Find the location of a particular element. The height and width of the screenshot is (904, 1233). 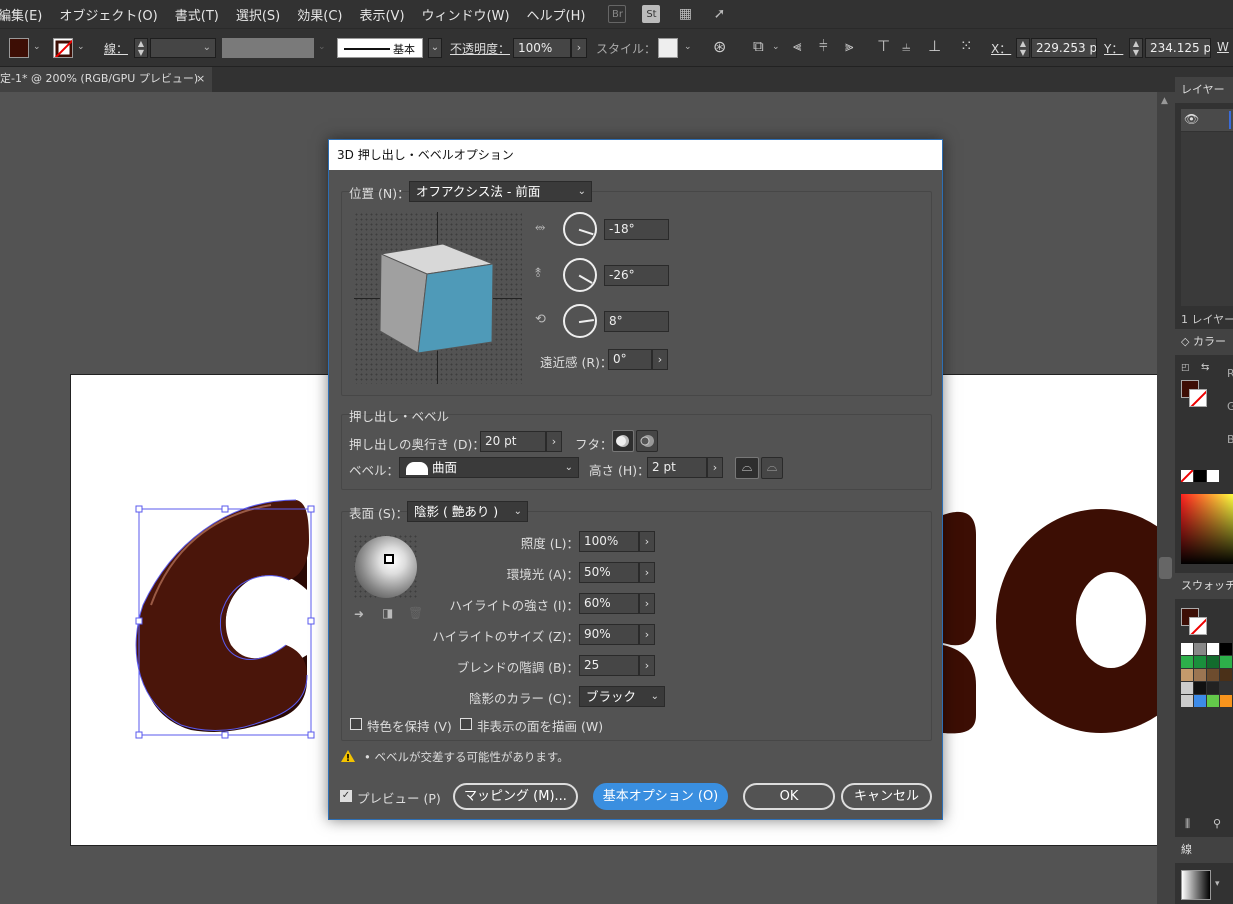

blend-steps-input: 25 is located at coordinates (609, 665).